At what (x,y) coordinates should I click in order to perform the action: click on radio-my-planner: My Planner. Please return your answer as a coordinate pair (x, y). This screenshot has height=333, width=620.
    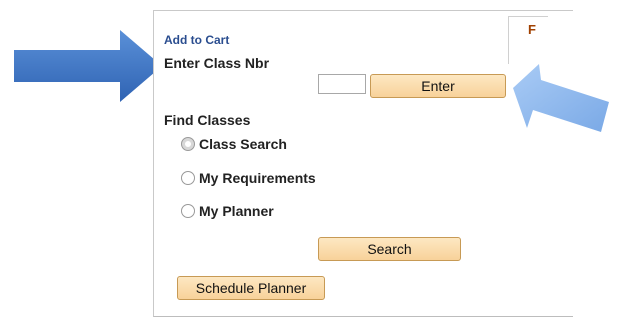
    Looking at the image, I should click on (227, 211).